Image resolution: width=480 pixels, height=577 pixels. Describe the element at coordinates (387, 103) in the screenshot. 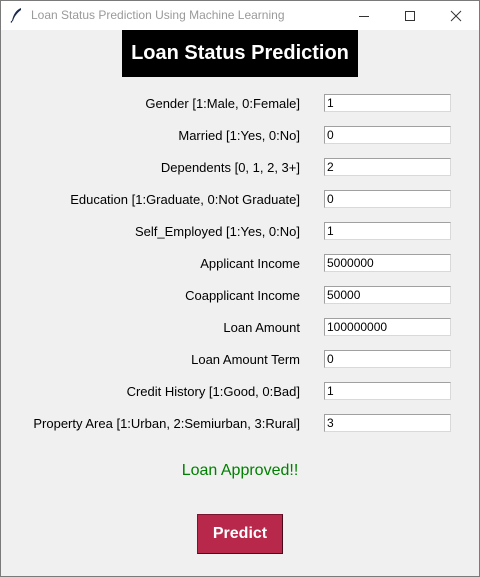

I see `gender-input` at that location.